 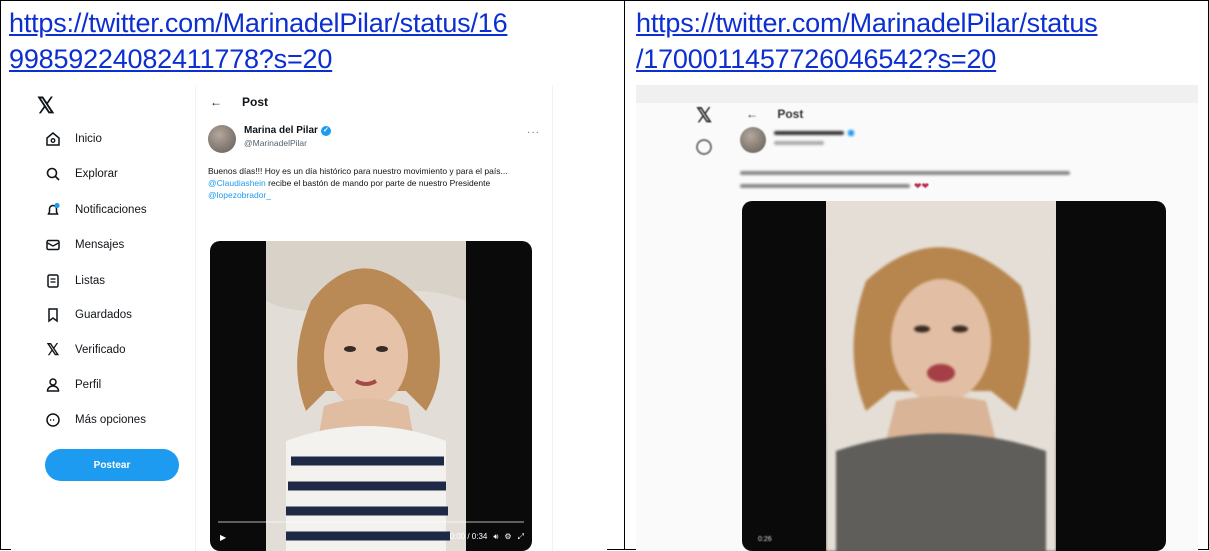 What do you see at coordinates (53, 350) in the screenshot?
I see `x-icon: 𝕏` at bounding box center [53, 350].